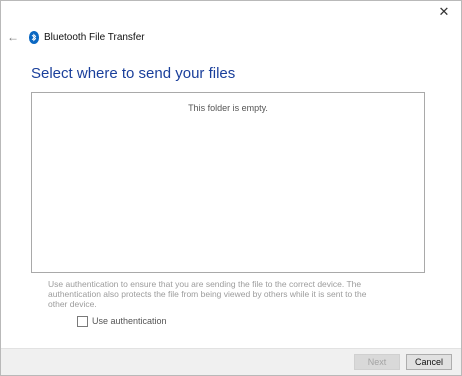 The width and height of the screenshot is (462, 376). I want to click on bluetooth-icon, so click(34, 37).